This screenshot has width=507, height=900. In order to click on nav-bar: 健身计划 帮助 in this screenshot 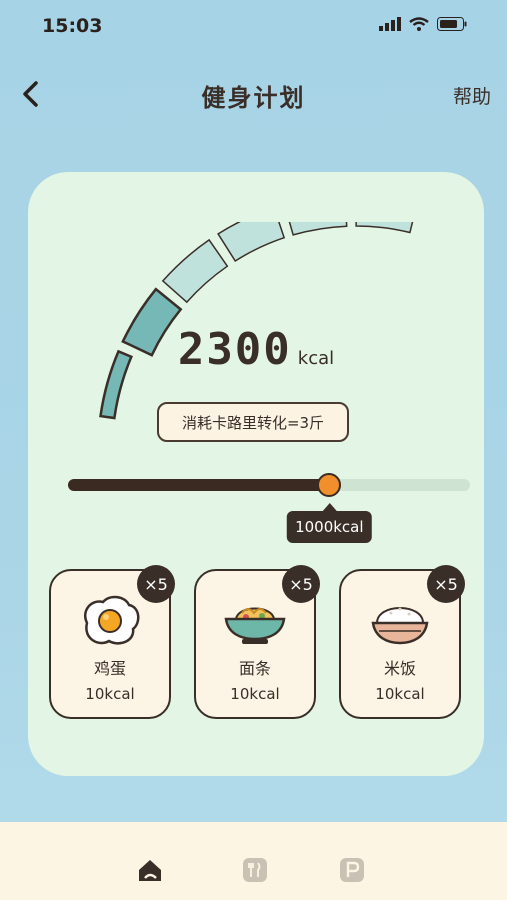, I will do `click(253, 95)`.